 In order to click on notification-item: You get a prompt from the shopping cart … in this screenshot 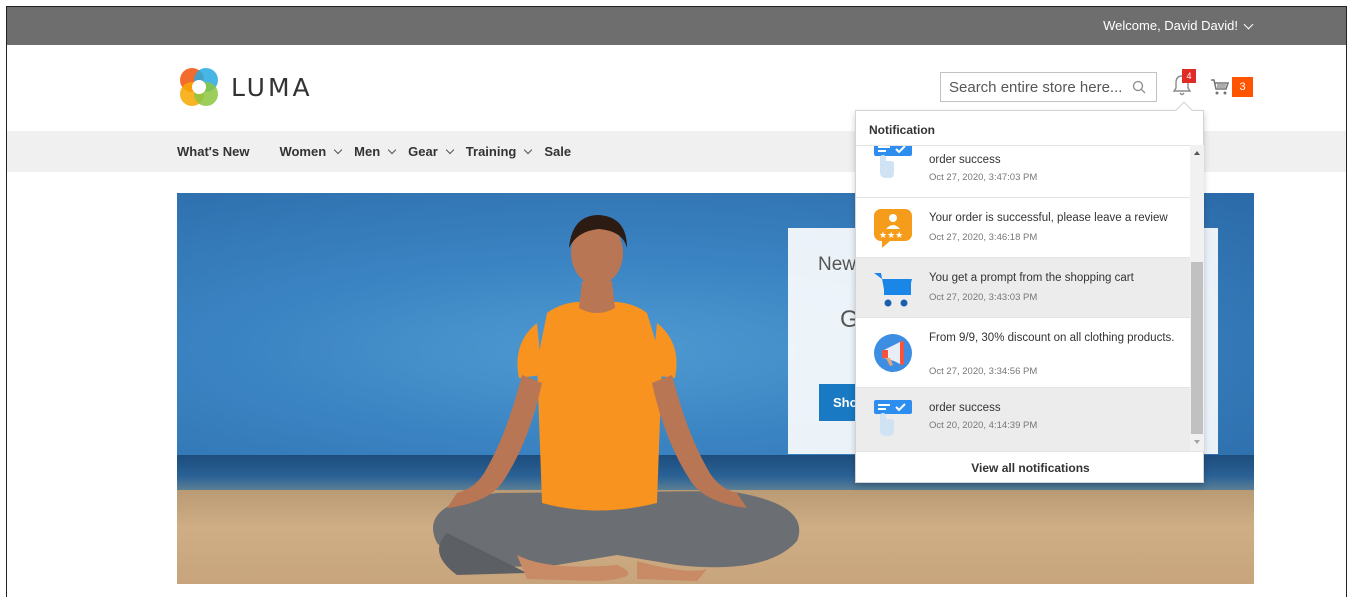, I will do `click(1023, 288)`.